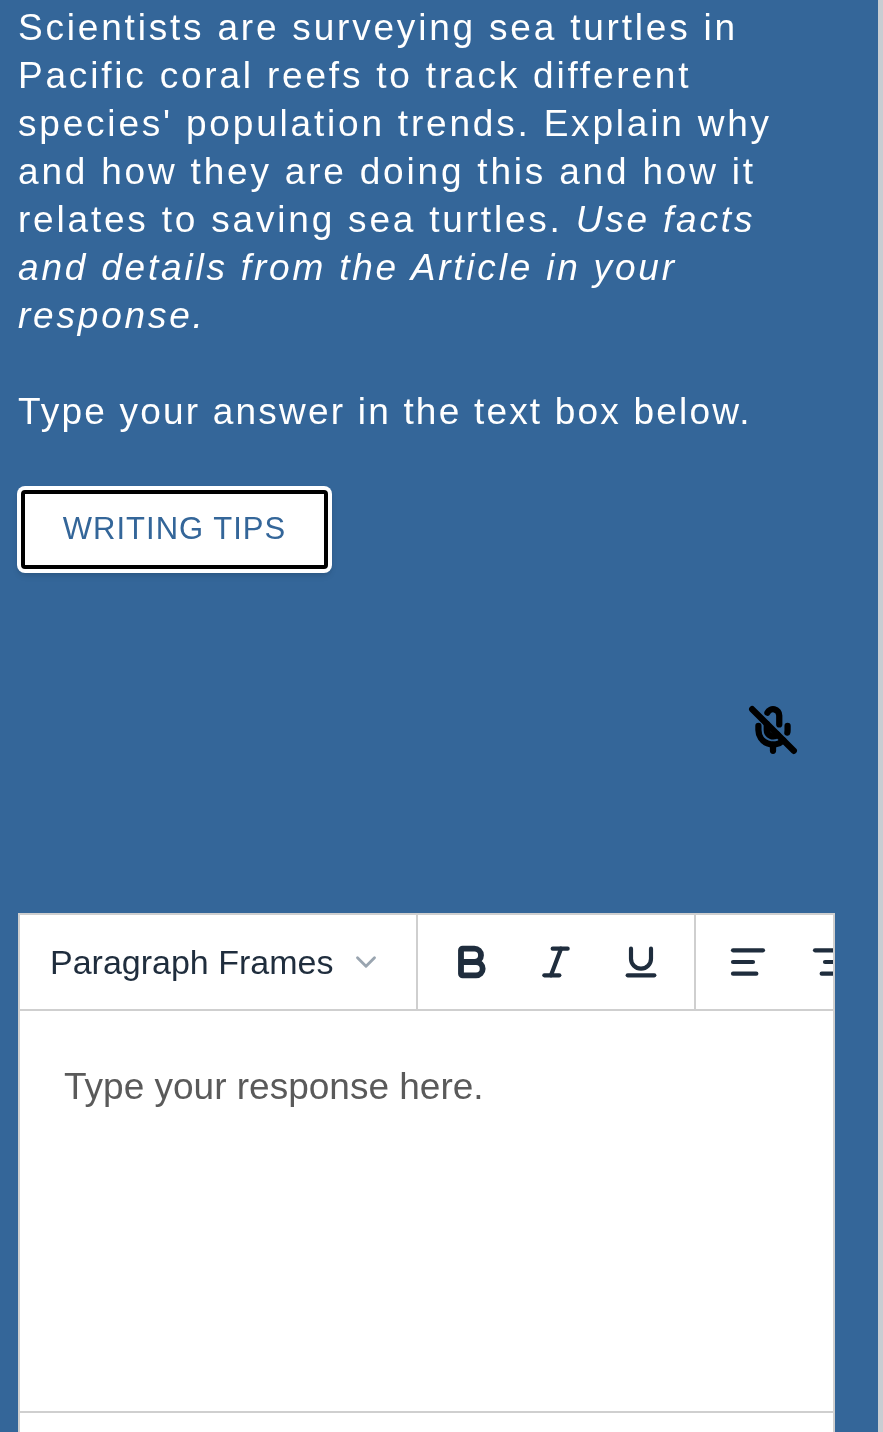 The width and height of the screenshot is (883, 1432). What do you see at coordinates (174, 529) in the screenshot?
I see `writing-tips-button: WRITING TIPS` at bounding box center [174, 529].